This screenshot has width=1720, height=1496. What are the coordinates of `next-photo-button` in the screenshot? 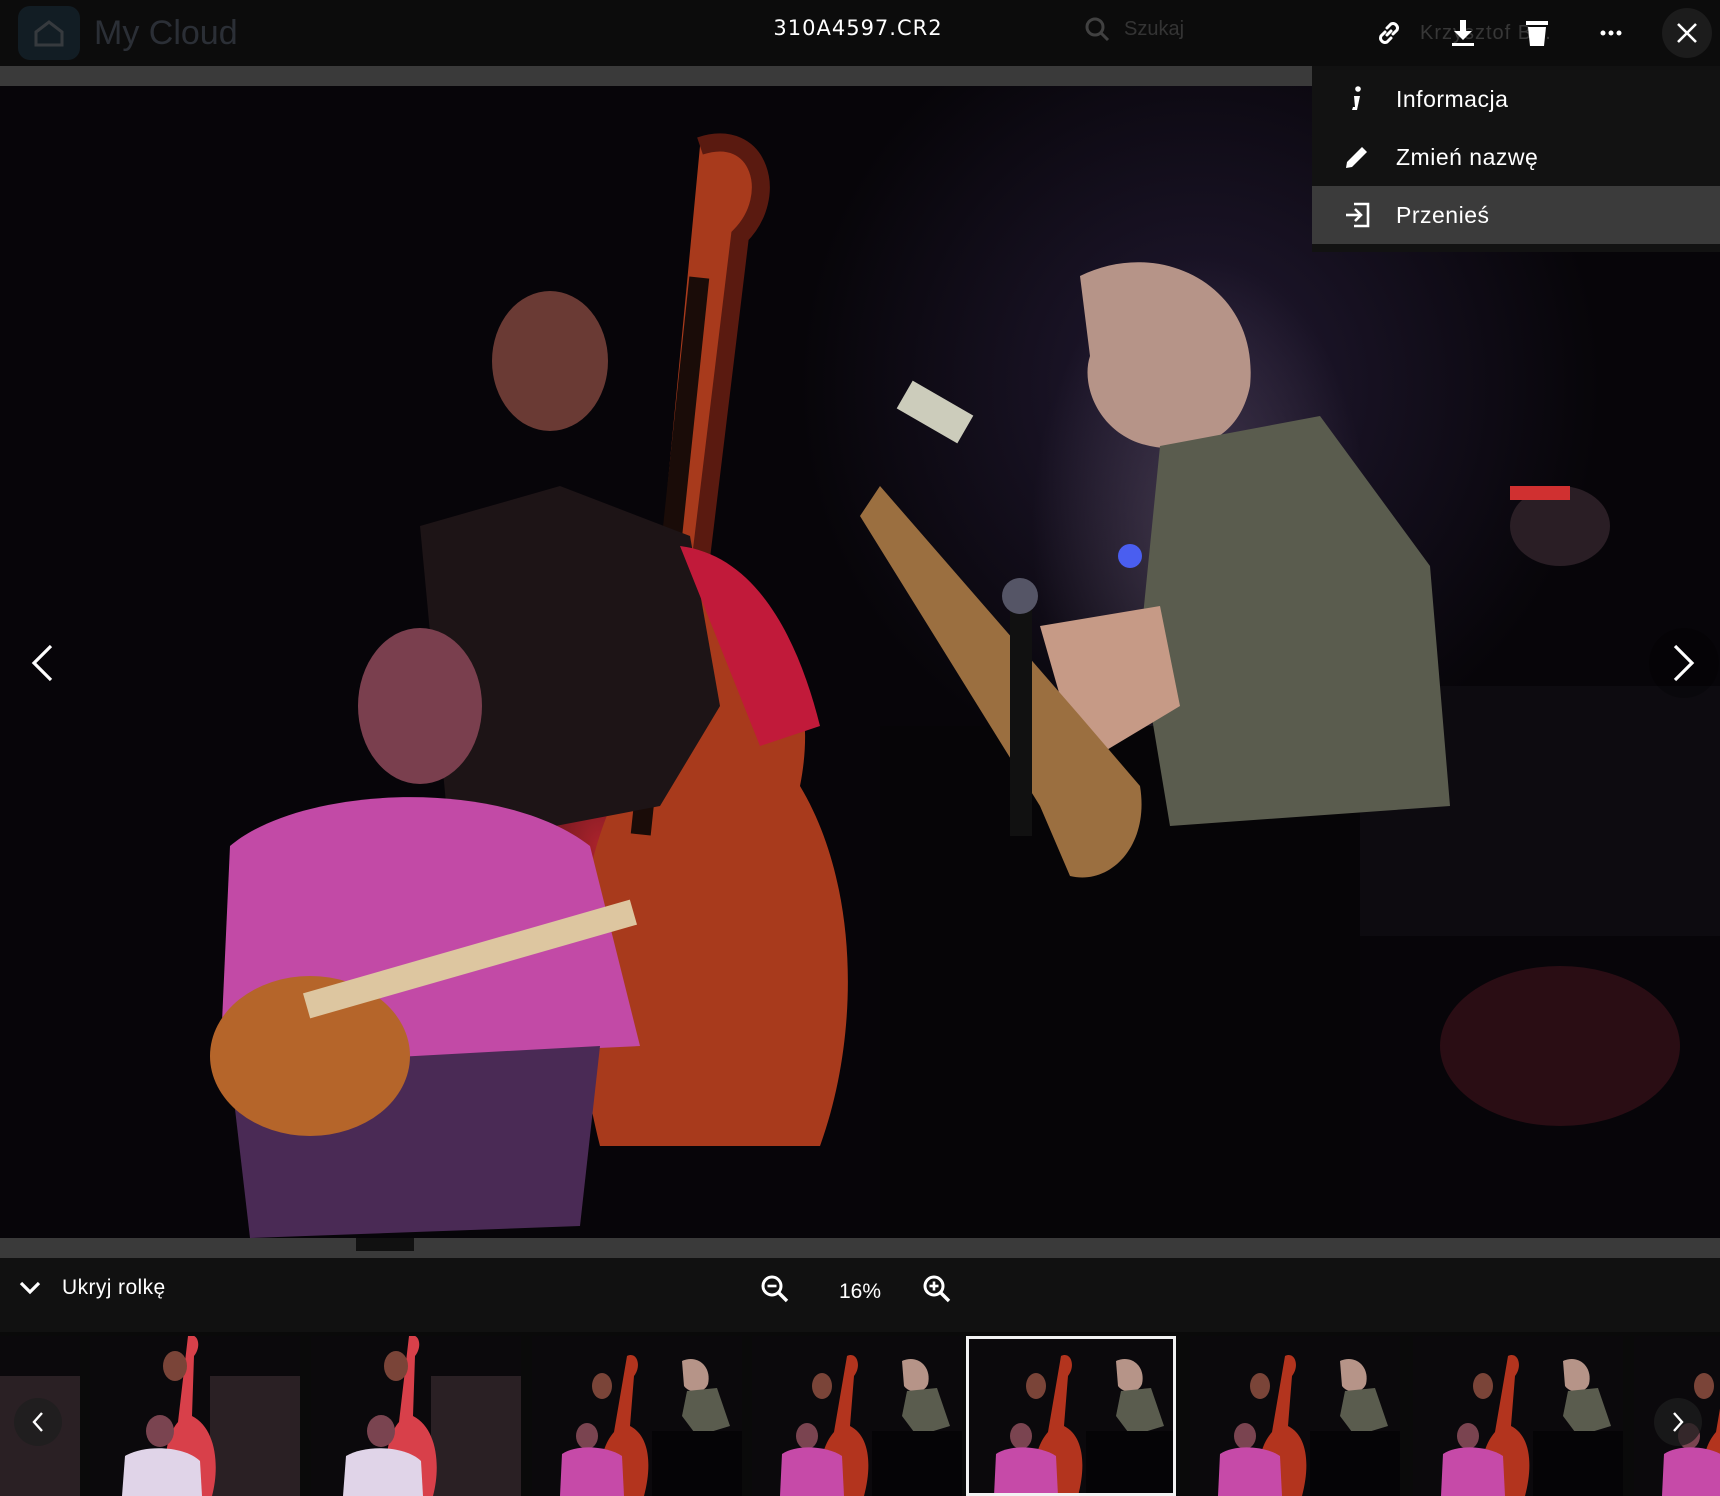 It's located at (1684, 663).